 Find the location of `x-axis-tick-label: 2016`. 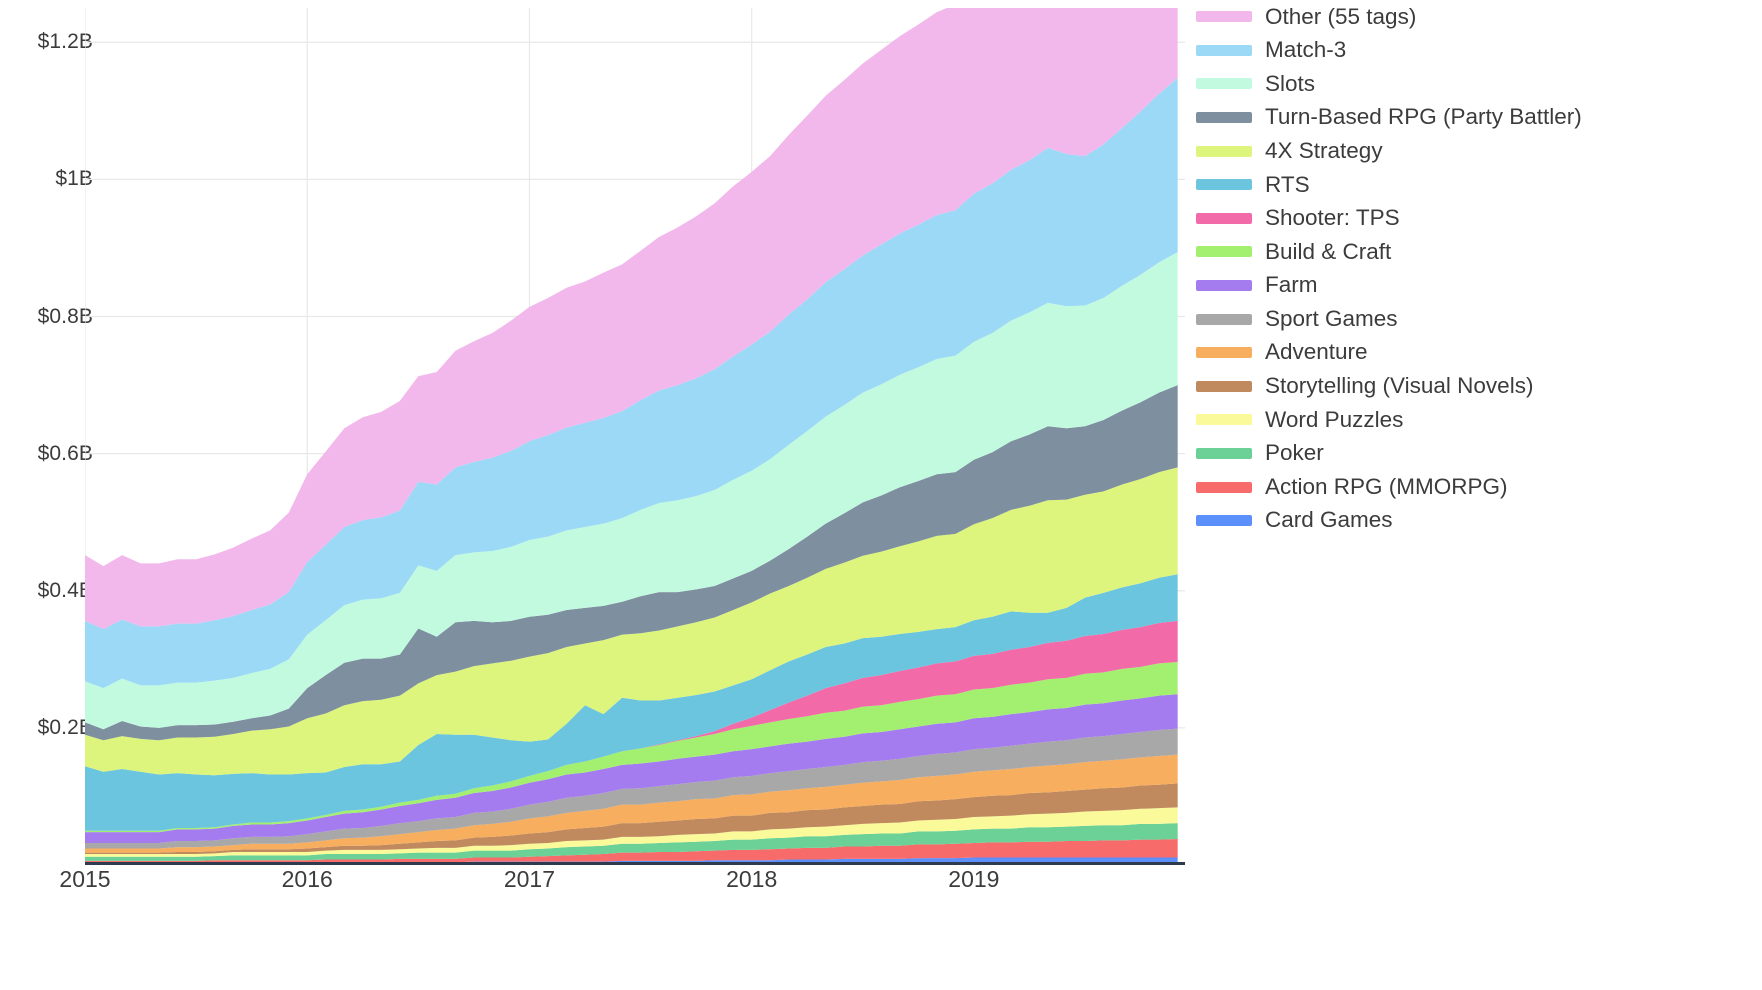

x-axis-tick-label: 2016 is located at coordinates (307, 879).